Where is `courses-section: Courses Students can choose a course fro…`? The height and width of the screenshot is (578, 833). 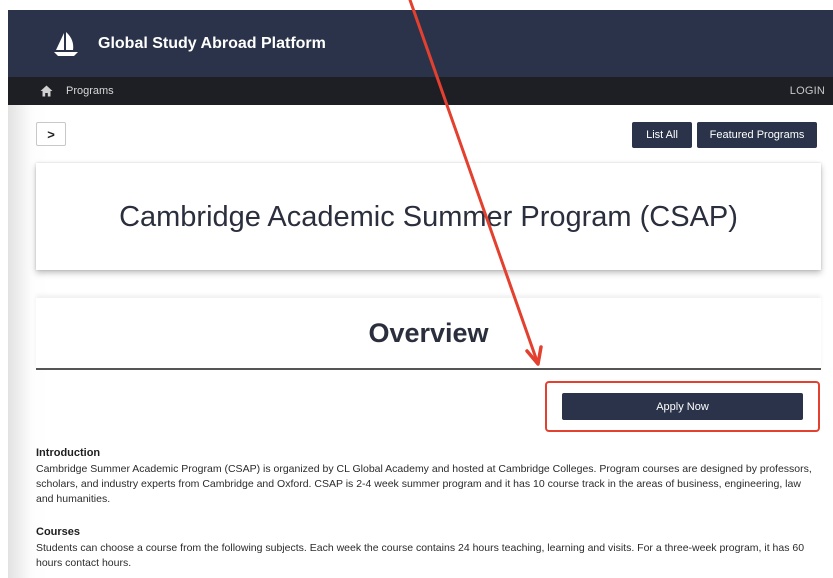
courses-section: Courses Students can choose a course fro… is located at coordinates (426, 548).